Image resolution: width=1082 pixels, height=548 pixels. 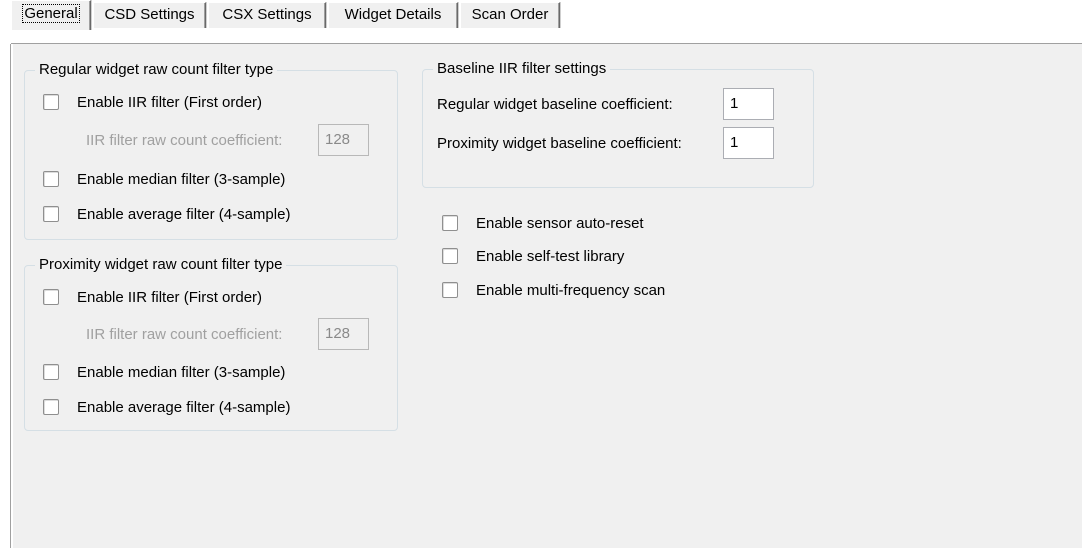 What do you see at coordinates (748, 104) in the screenshot?
I see `baseline-regular-input: 1` at bounding box center [748, 104].